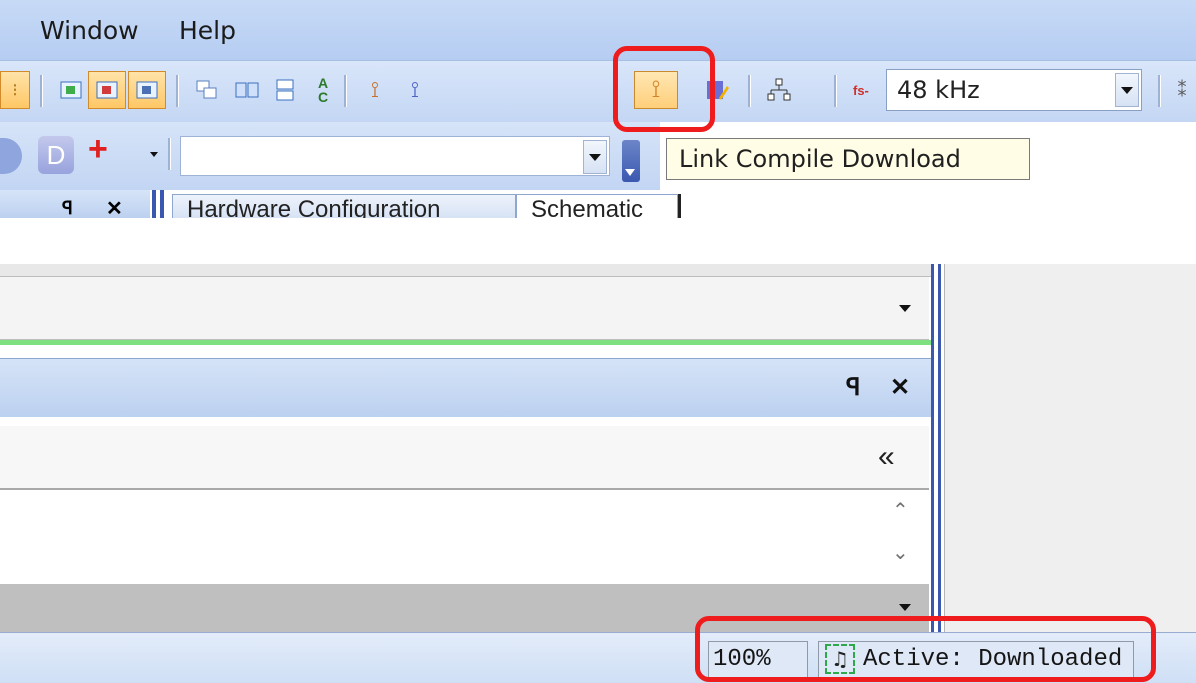 Image resolution: width=1196 pixels, height=683 pixels. What do you see at coordinates (886, 457) in the screenshot?
I see `collapse-icon: «` at bounding box center [886, 457].